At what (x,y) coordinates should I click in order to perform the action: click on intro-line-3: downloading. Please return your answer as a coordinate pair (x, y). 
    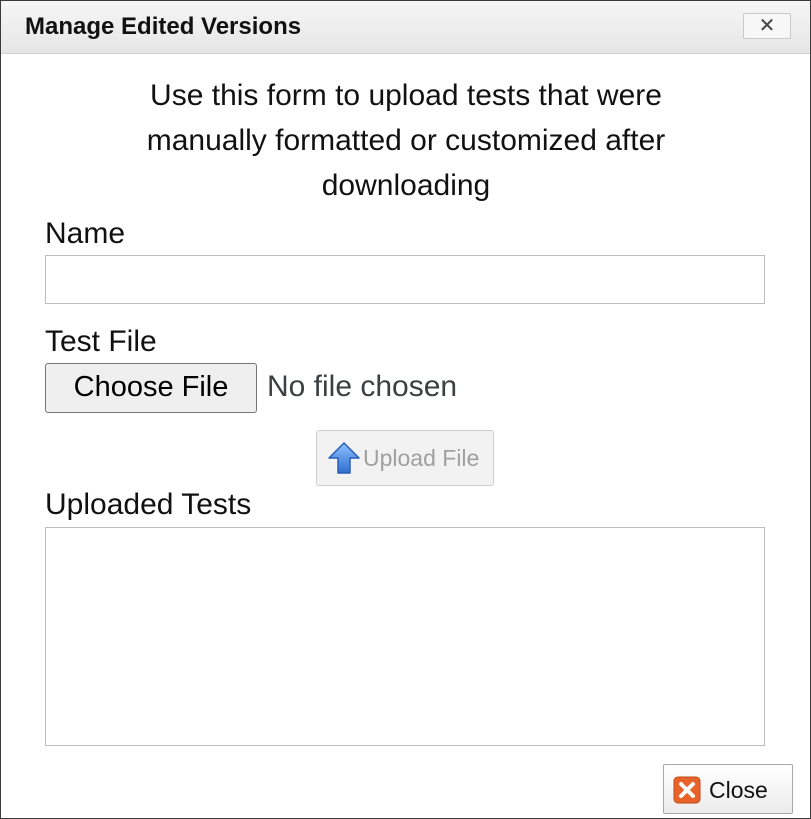
    Looking at the image, I should click on (406, 185).